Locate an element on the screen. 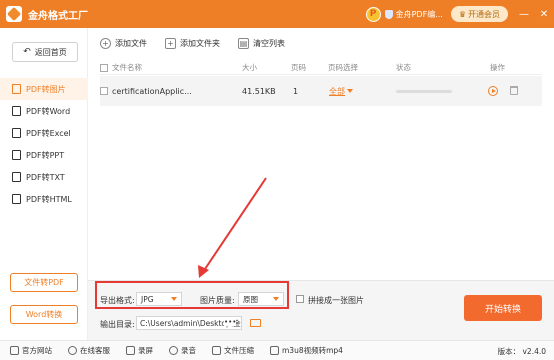 This screenshot has width=554, height=360. status-item-label: 在线客服 is located at coordinates (95, 350).